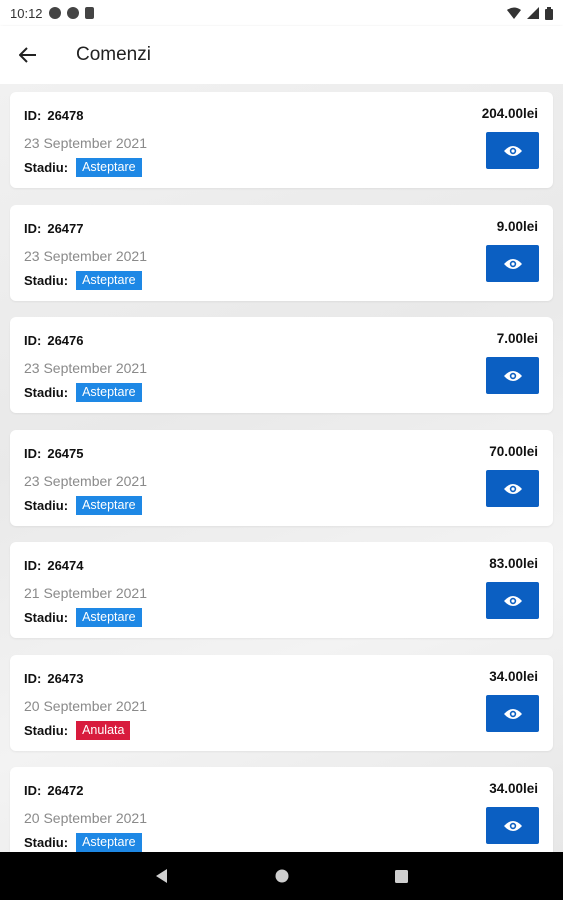 The width and height of the screenshot is (563, 900). I want to click on order-id-value: 26478, so click(65, 115).